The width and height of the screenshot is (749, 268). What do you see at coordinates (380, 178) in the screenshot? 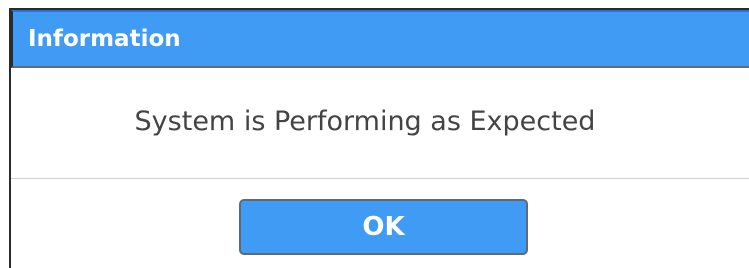
I see `dialog-divider` at bounding box center [380, 178].